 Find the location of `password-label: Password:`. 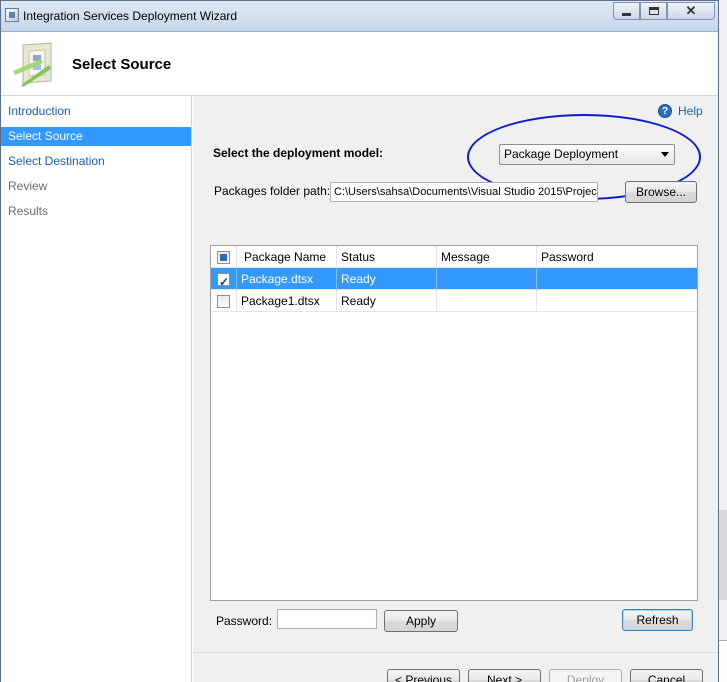

password-label: Password: is located at coordinates (244, 621).